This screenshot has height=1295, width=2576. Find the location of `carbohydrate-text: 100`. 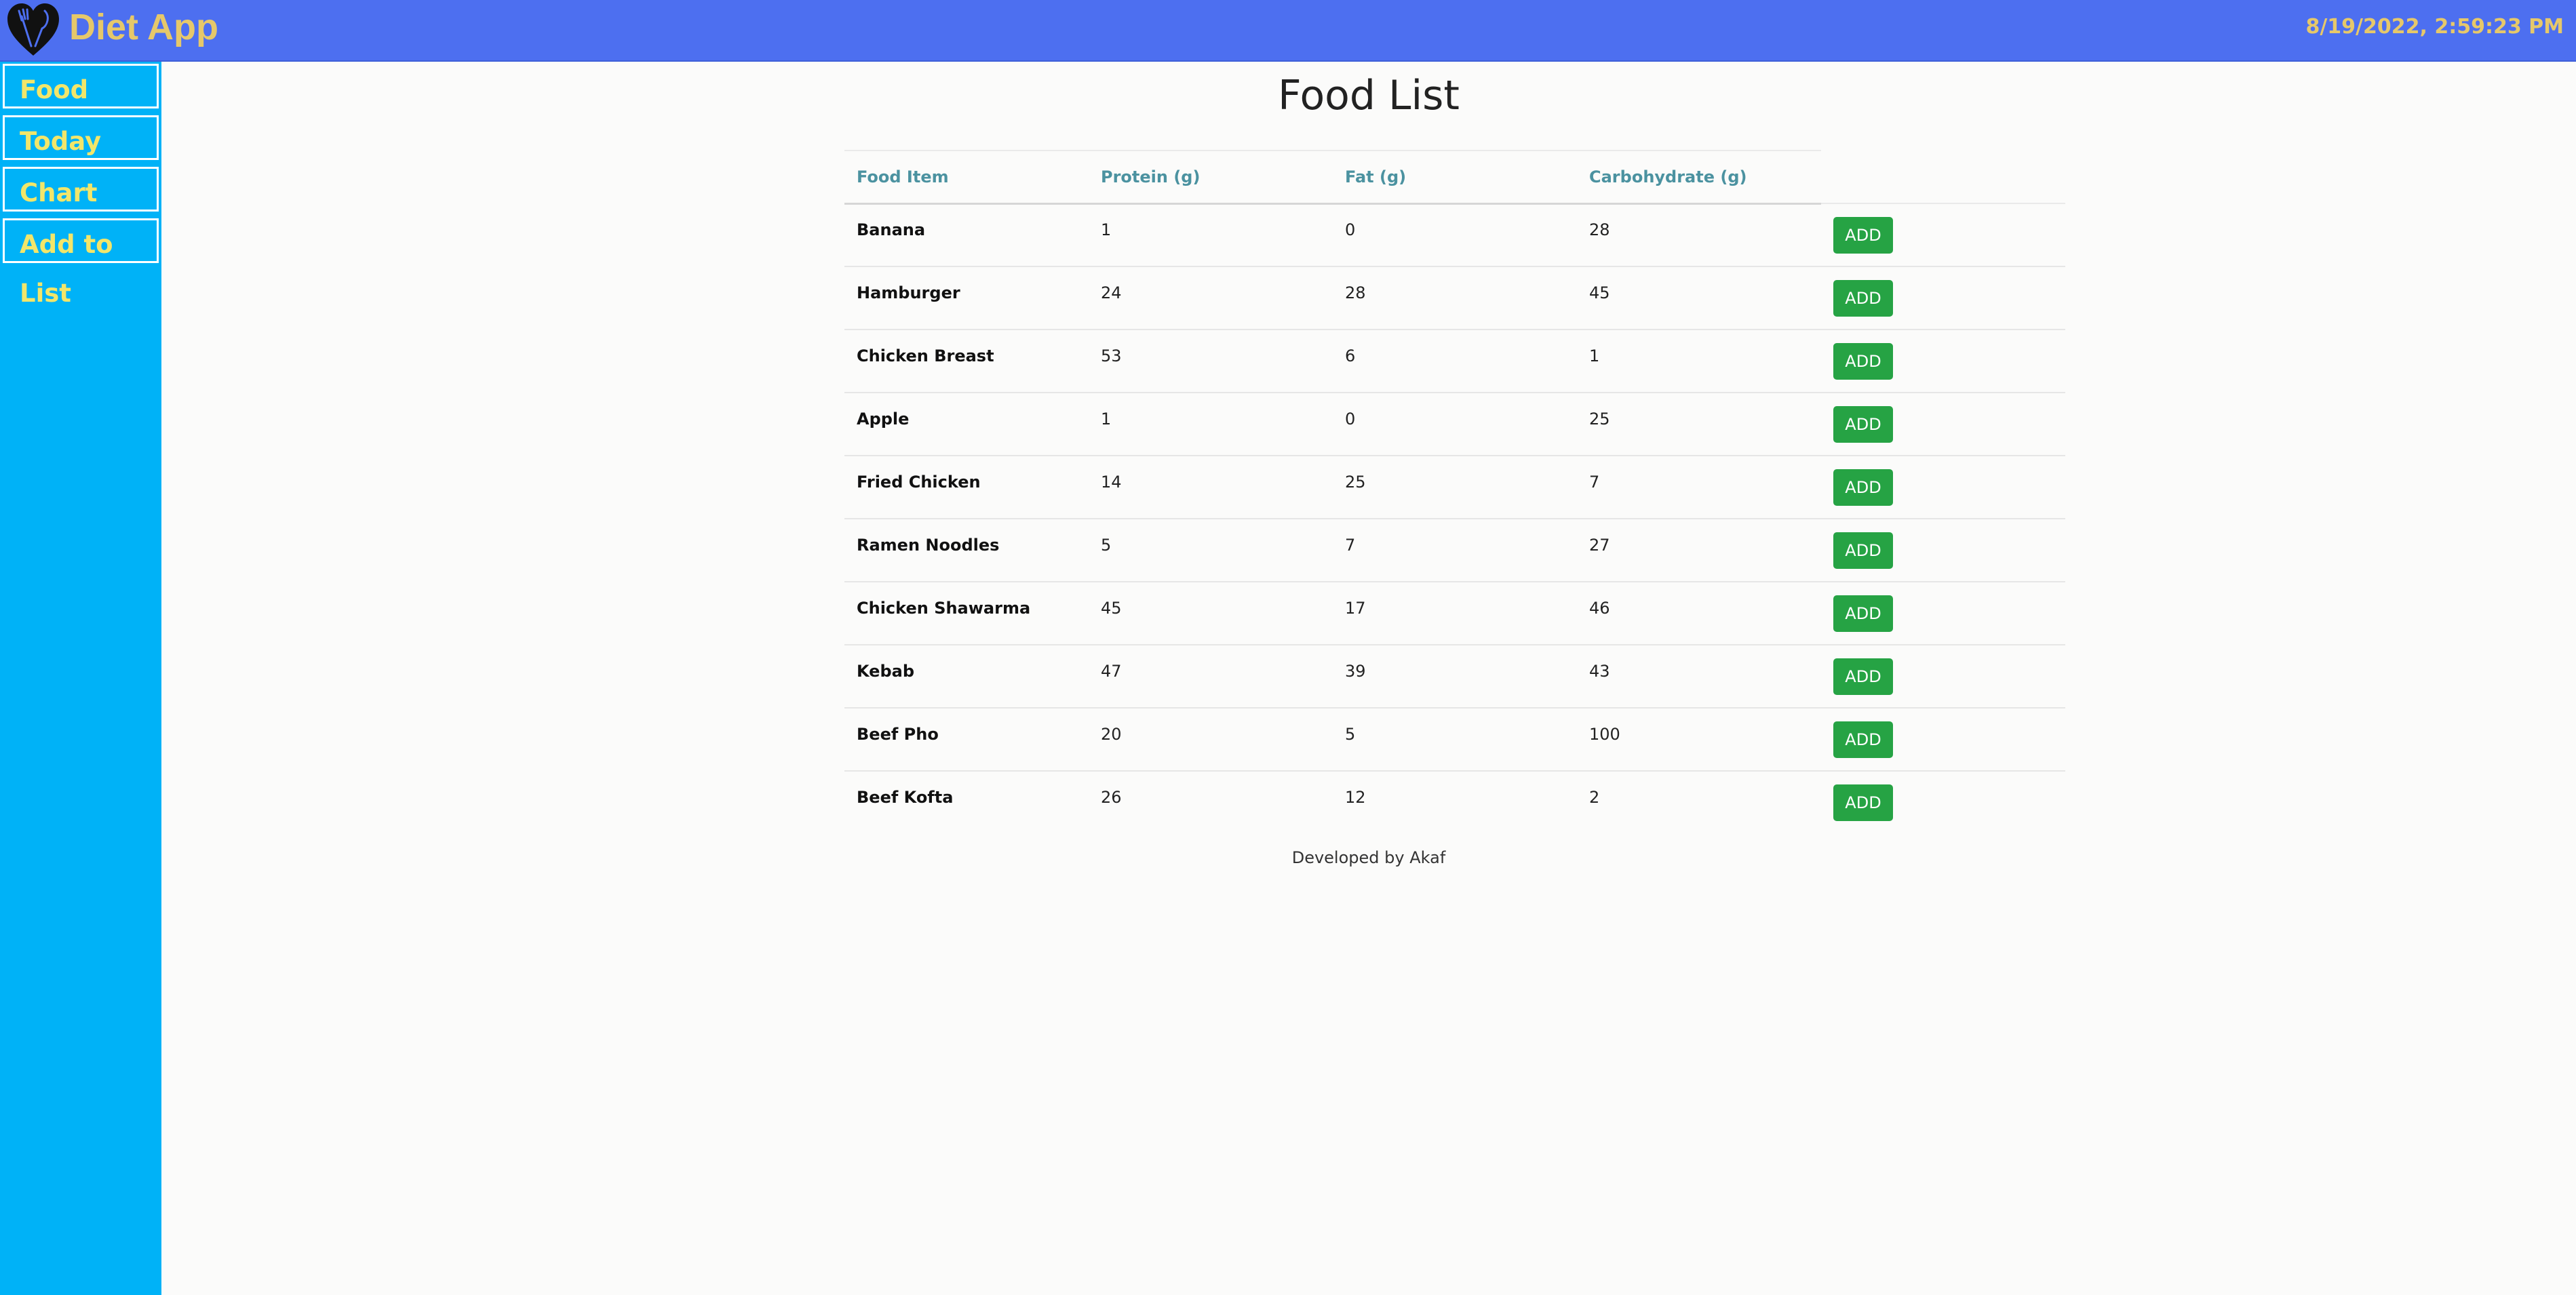

carbohydrate-text: 100 is located at coordinates (1604, 734).